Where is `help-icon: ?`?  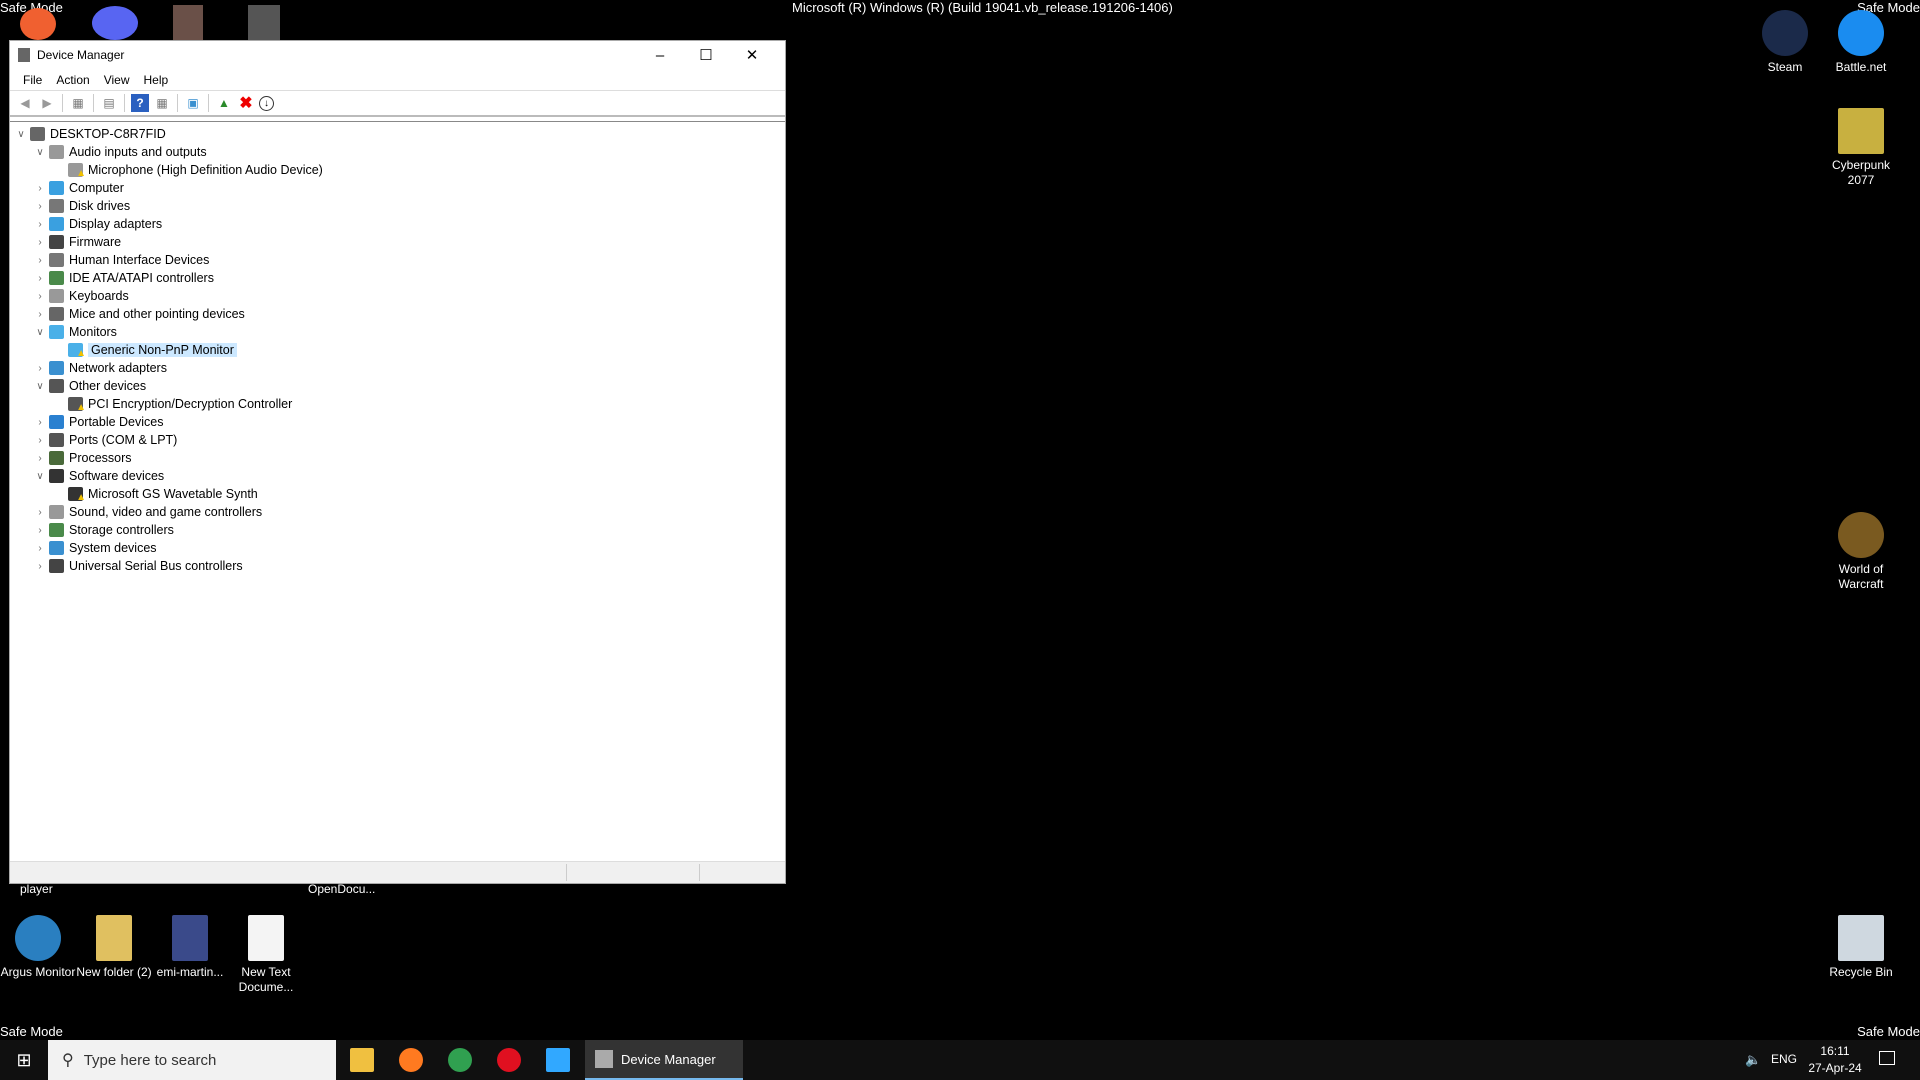
help-icon: ? is located at coordinates (140, 103).